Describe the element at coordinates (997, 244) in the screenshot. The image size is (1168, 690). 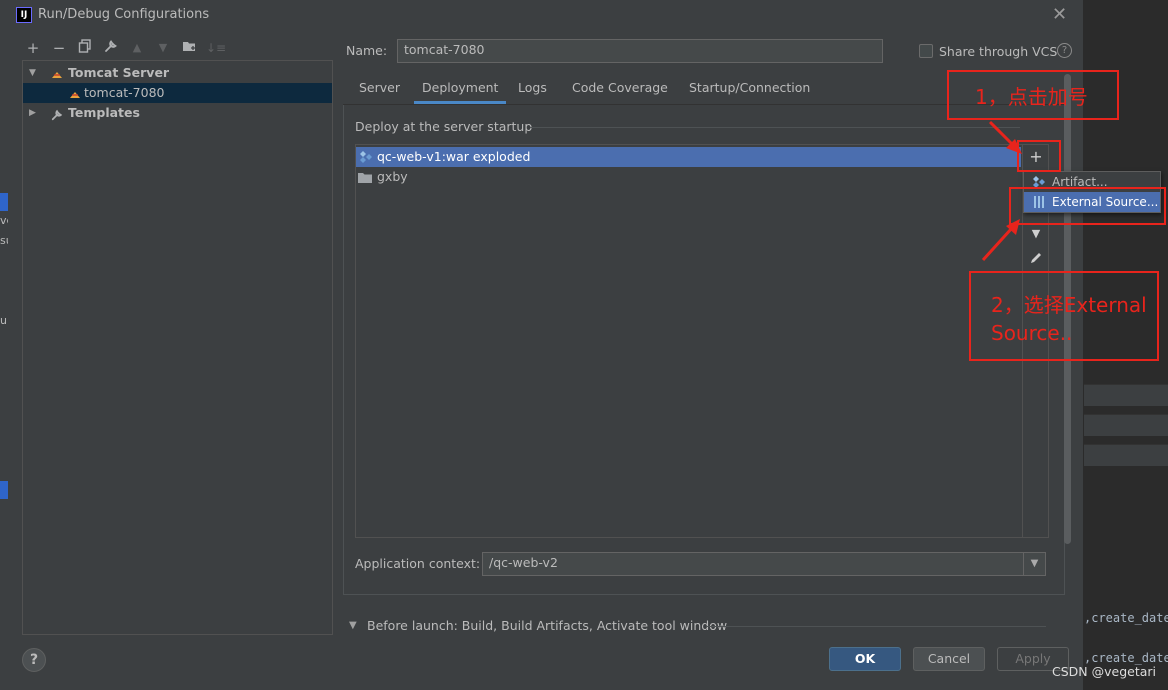
I see `arrow-to-external-source` at that location.